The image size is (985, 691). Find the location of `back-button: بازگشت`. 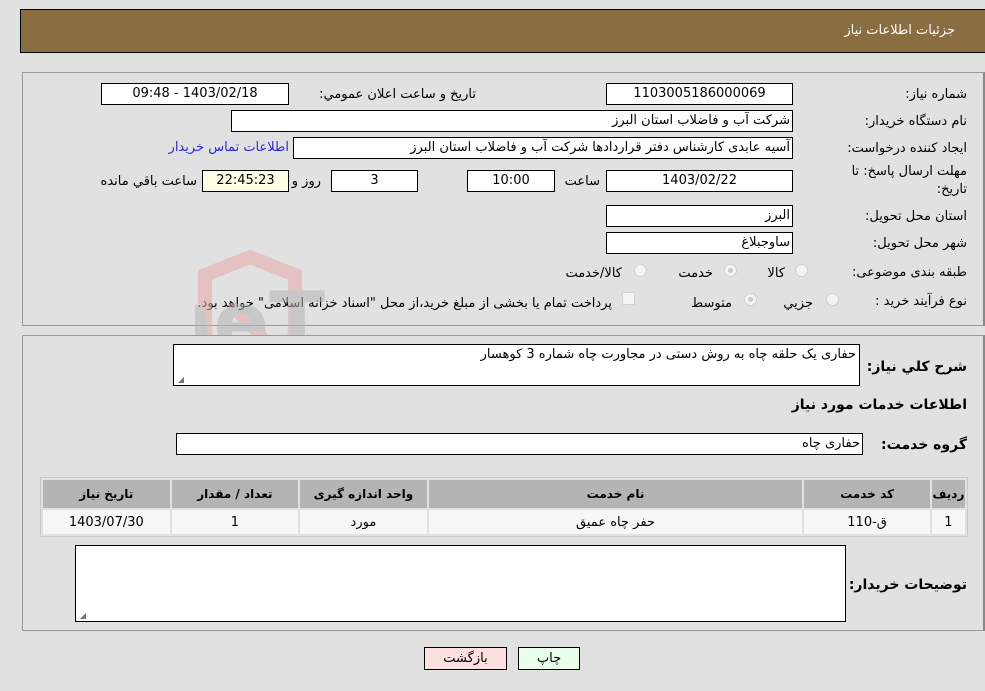

back-button: بازگشت is located at coordinates (465, 658).